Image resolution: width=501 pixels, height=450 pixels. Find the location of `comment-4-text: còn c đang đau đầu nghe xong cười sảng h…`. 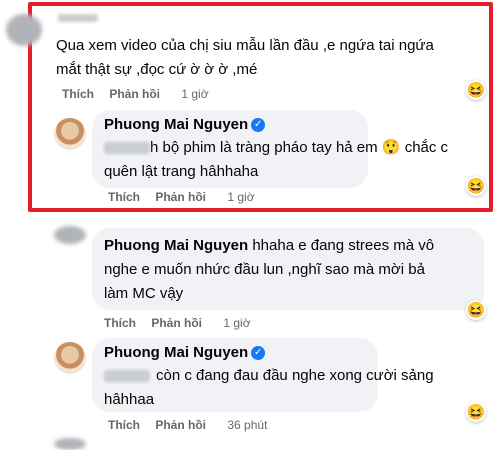

comment-4-text: còn c đang đau đầu nghe xong cười sảng h… is located at coordinates (269, 388).